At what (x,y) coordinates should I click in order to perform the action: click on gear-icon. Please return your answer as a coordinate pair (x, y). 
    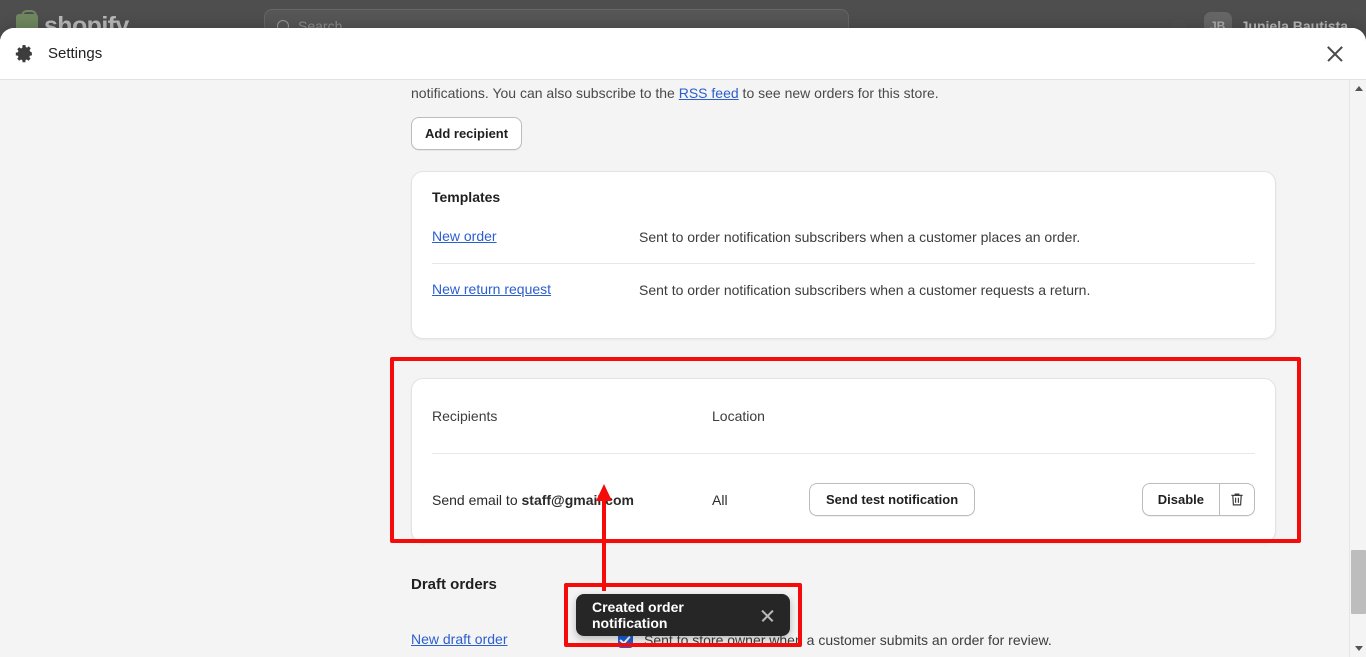
    Looking at the image, I should click on (24, 54).